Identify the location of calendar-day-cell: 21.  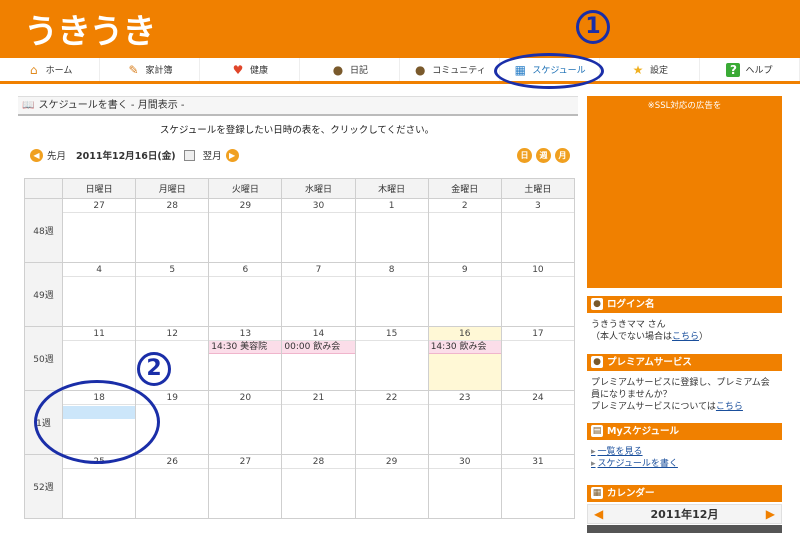
(318, 422).